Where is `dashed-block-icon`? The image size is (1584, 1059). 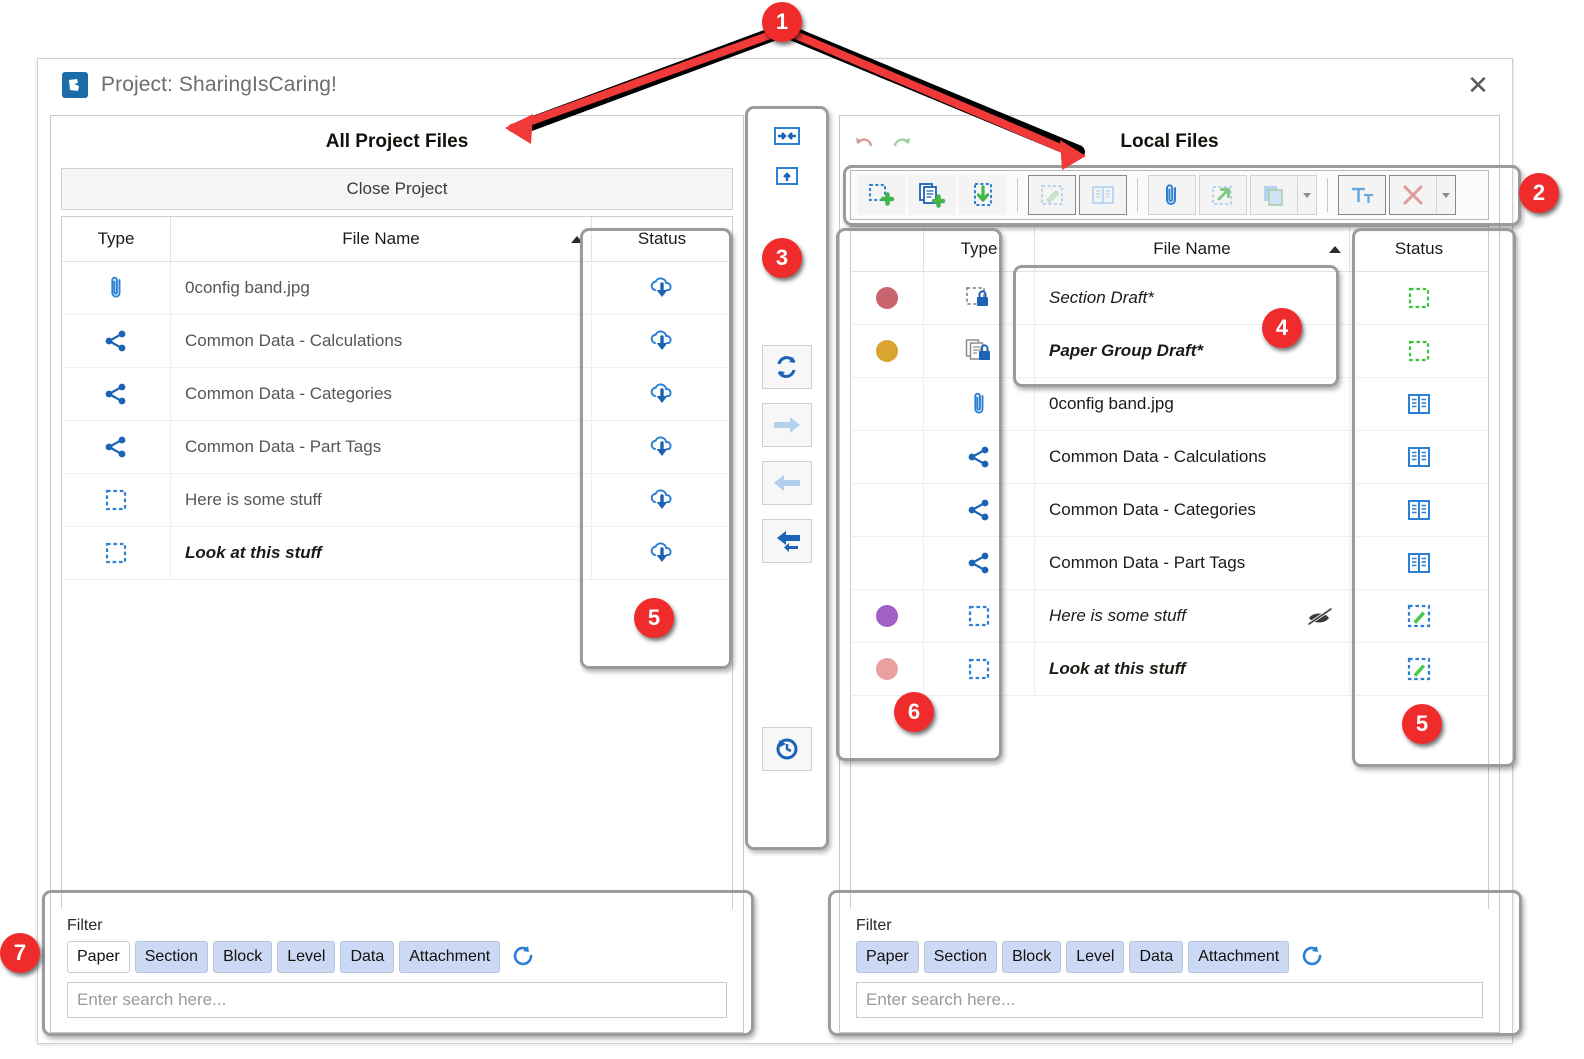 dashed-block-icon is located at coordinates (116, 500).